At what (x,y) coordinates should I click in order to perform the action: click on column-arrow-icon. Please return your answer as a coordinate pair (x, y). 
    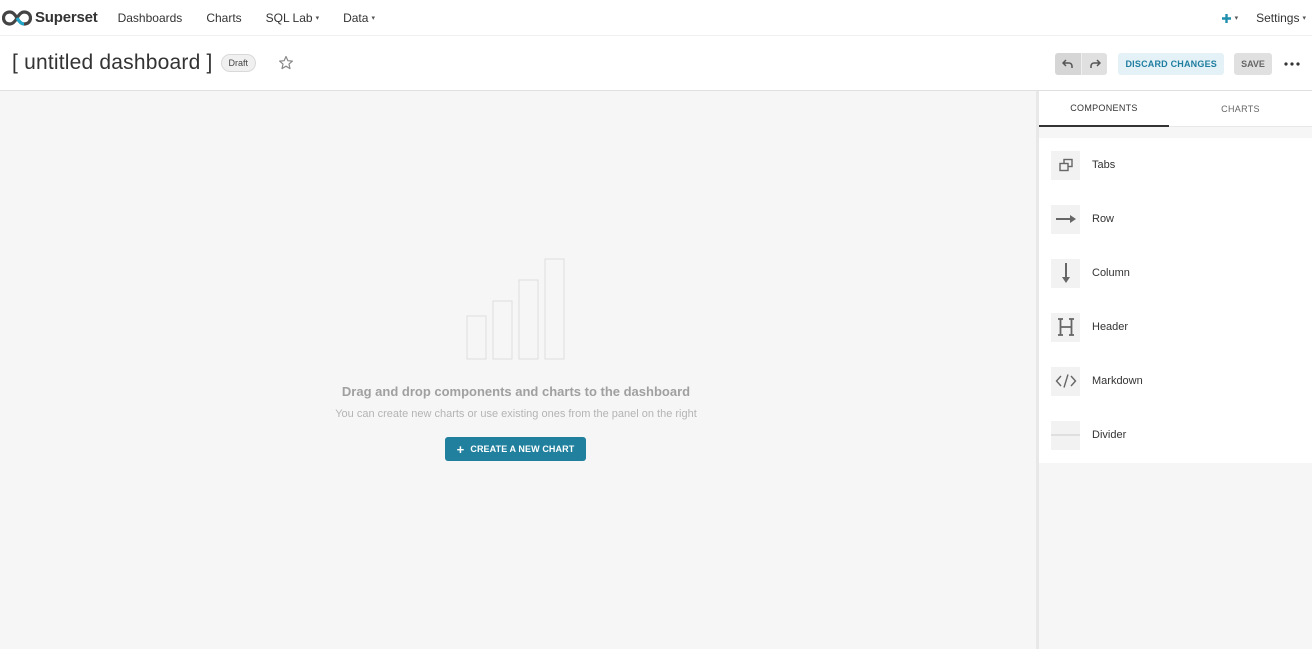
    Looking at the image, I should click on (1065, 273).